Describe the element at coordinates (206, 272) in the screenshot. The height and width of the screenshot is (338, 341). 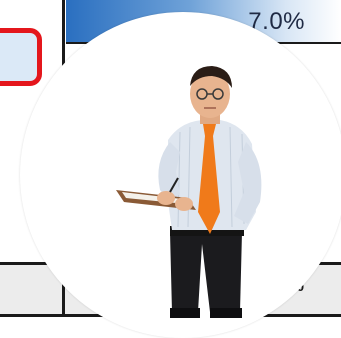
I see `trousers` at that location.